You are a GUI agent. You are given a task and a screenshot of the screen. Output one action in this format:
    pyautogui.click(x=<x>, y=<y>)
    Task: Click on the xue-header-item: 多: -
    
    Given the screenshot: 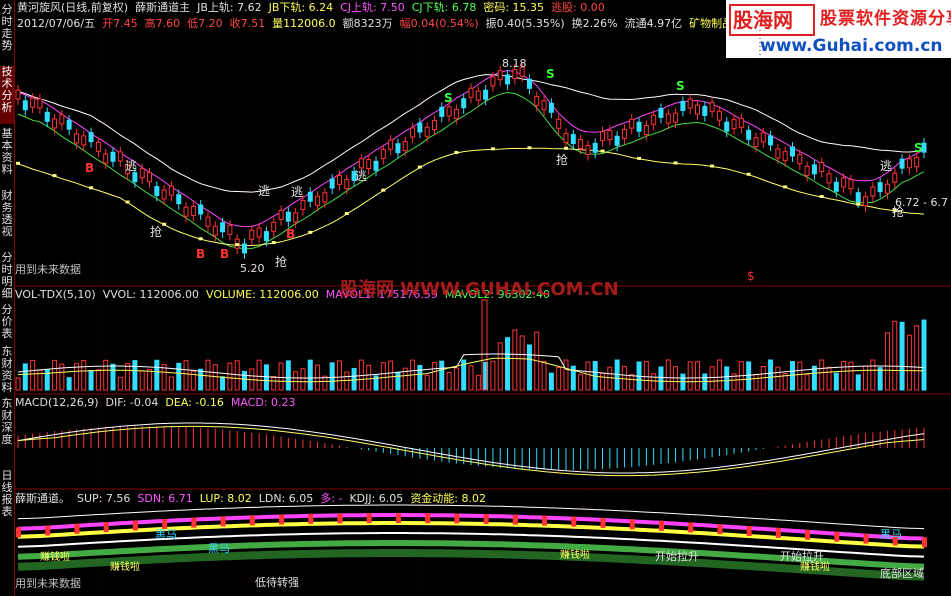 What is the action you would take?
    pyautogui.click(x=331, y=498)
    